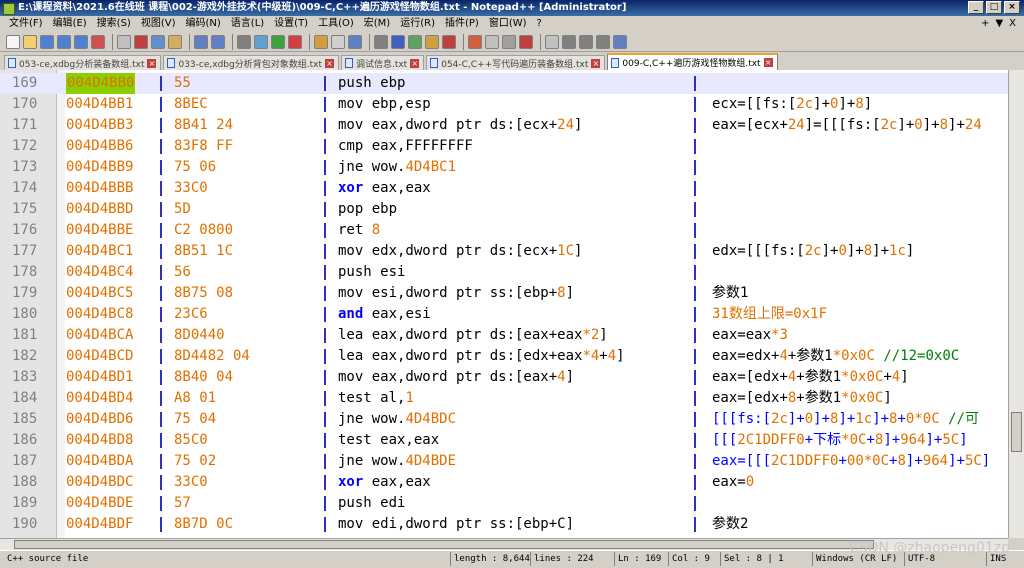 The height and width of the screenshot is (568, 1024). What do you see at coordinates (539, 24) in the screenshot?
I see `menu-item-12: ?` at bounding box center [539, 24].